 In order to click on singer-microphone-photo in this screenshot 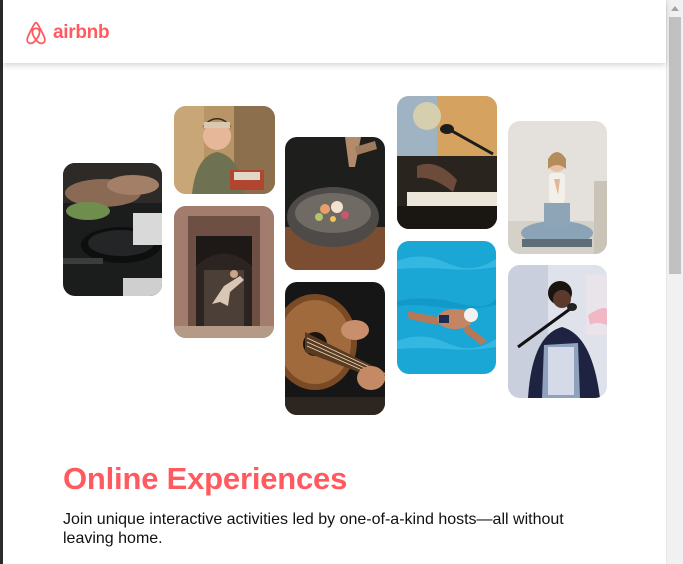, I will do `click(557, 331)`.